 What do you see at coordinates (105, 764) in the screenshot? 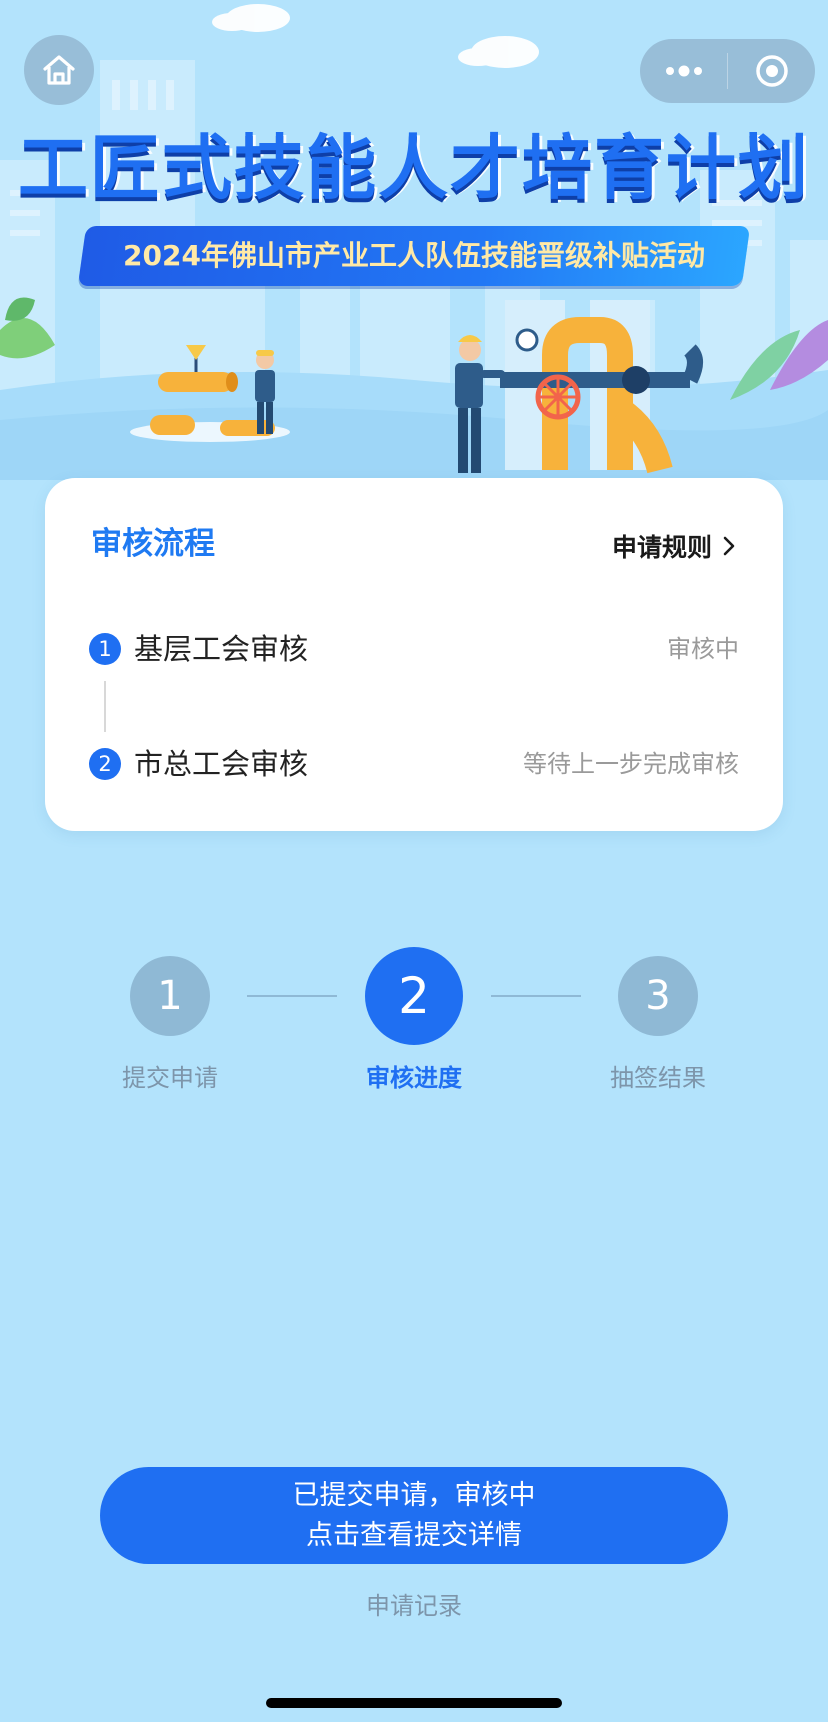
I see `review-step-number: 2` at bounding box center [105, 764].